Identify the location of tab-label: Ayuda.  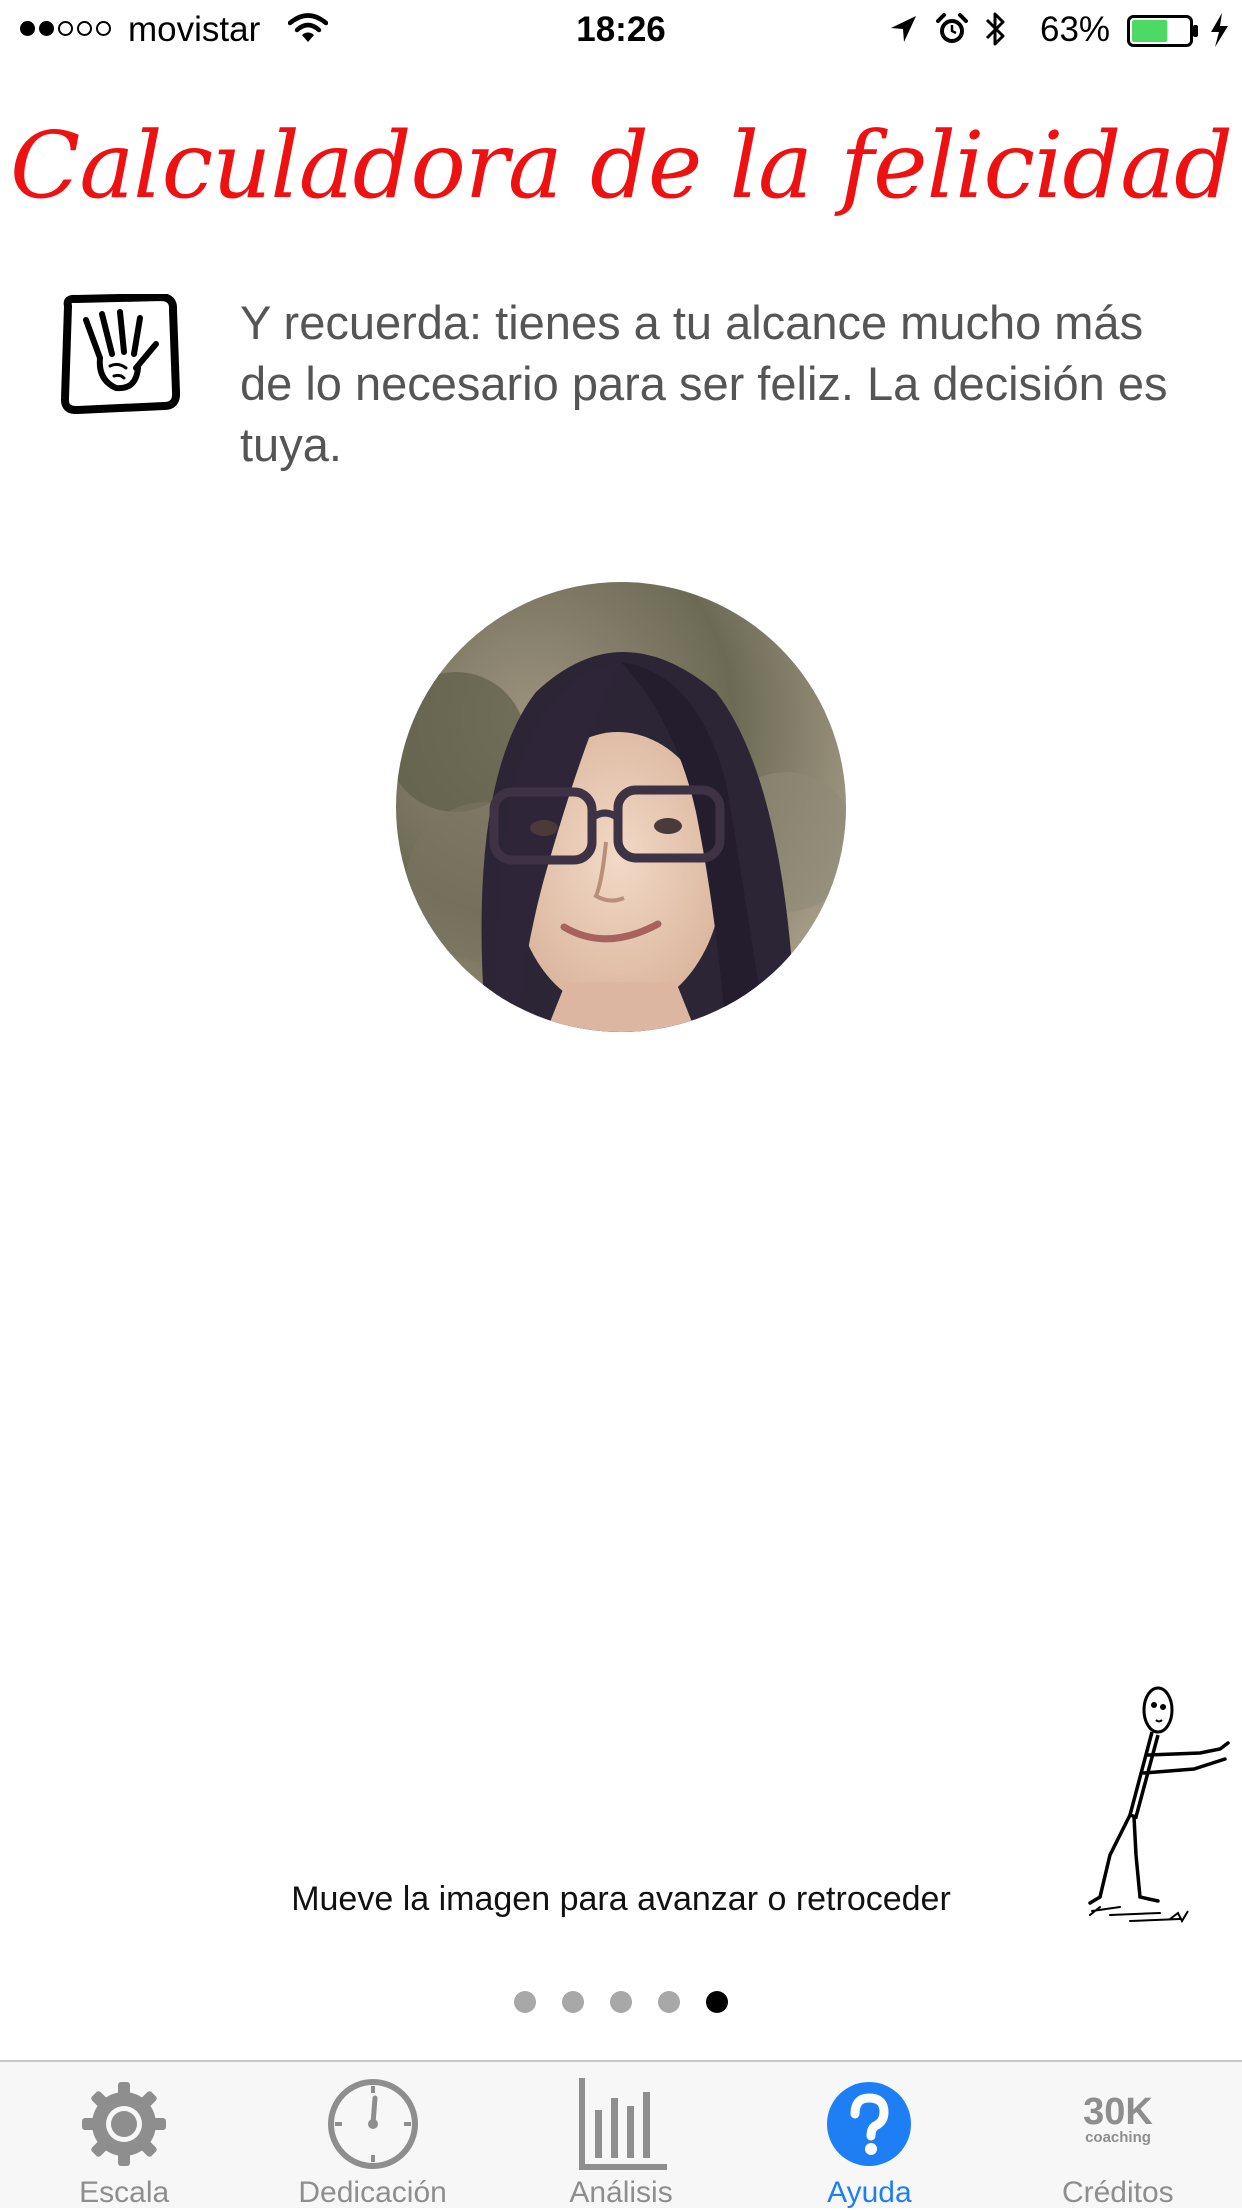
(869, 2192).